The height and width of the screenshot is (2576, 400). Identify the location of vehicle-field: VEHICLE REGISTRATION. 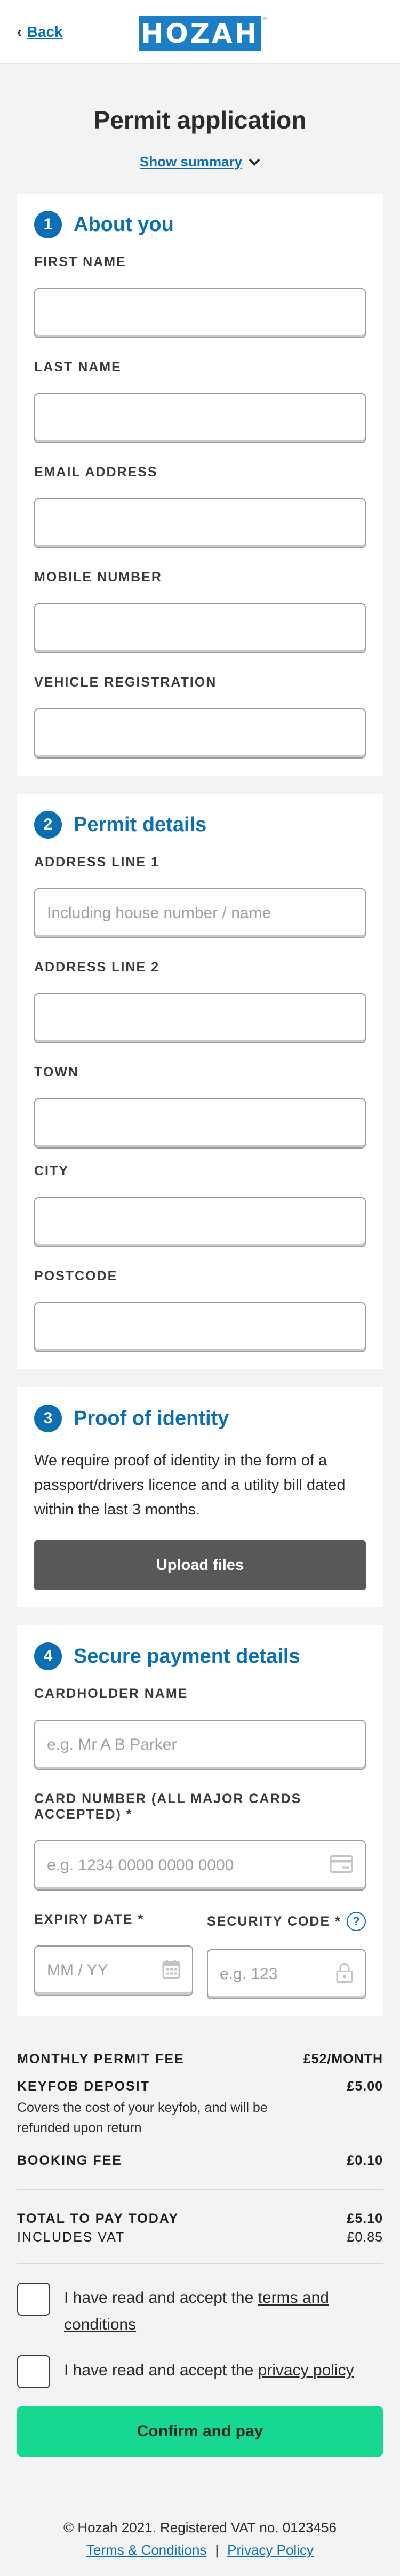
(200, 717).